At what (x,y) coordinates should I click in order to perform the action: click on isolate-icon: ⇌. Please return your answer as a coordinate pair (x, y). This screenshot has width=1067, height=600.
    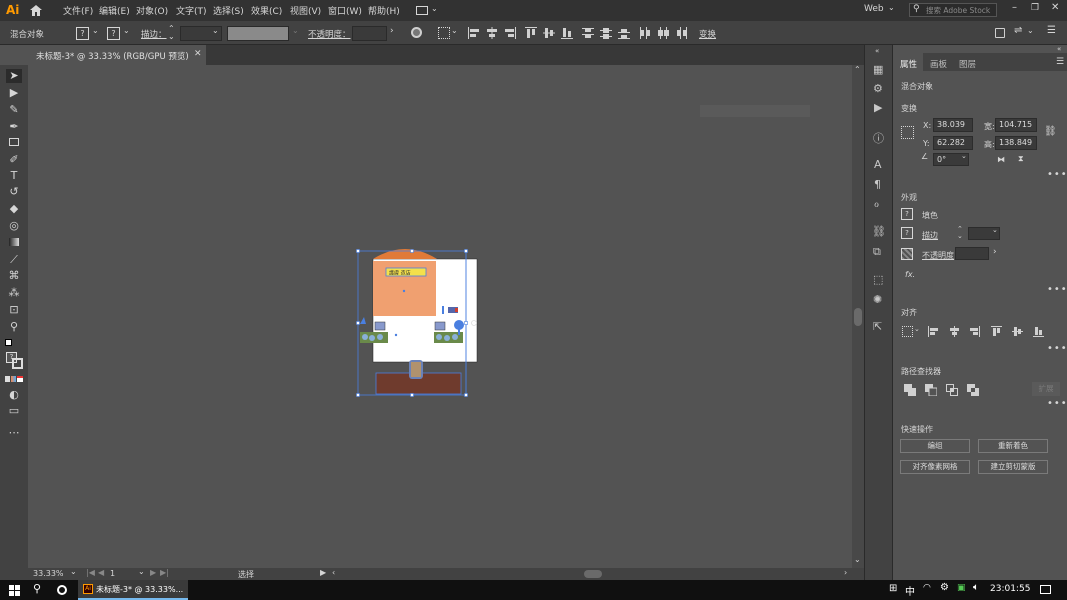
    Looking at the image, I should click on (1018, 30).